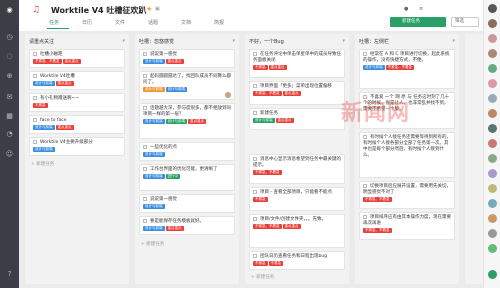  Describe the element at coordinates (406, 9) in the screenshot. I see `user-icon: ●` at that location.